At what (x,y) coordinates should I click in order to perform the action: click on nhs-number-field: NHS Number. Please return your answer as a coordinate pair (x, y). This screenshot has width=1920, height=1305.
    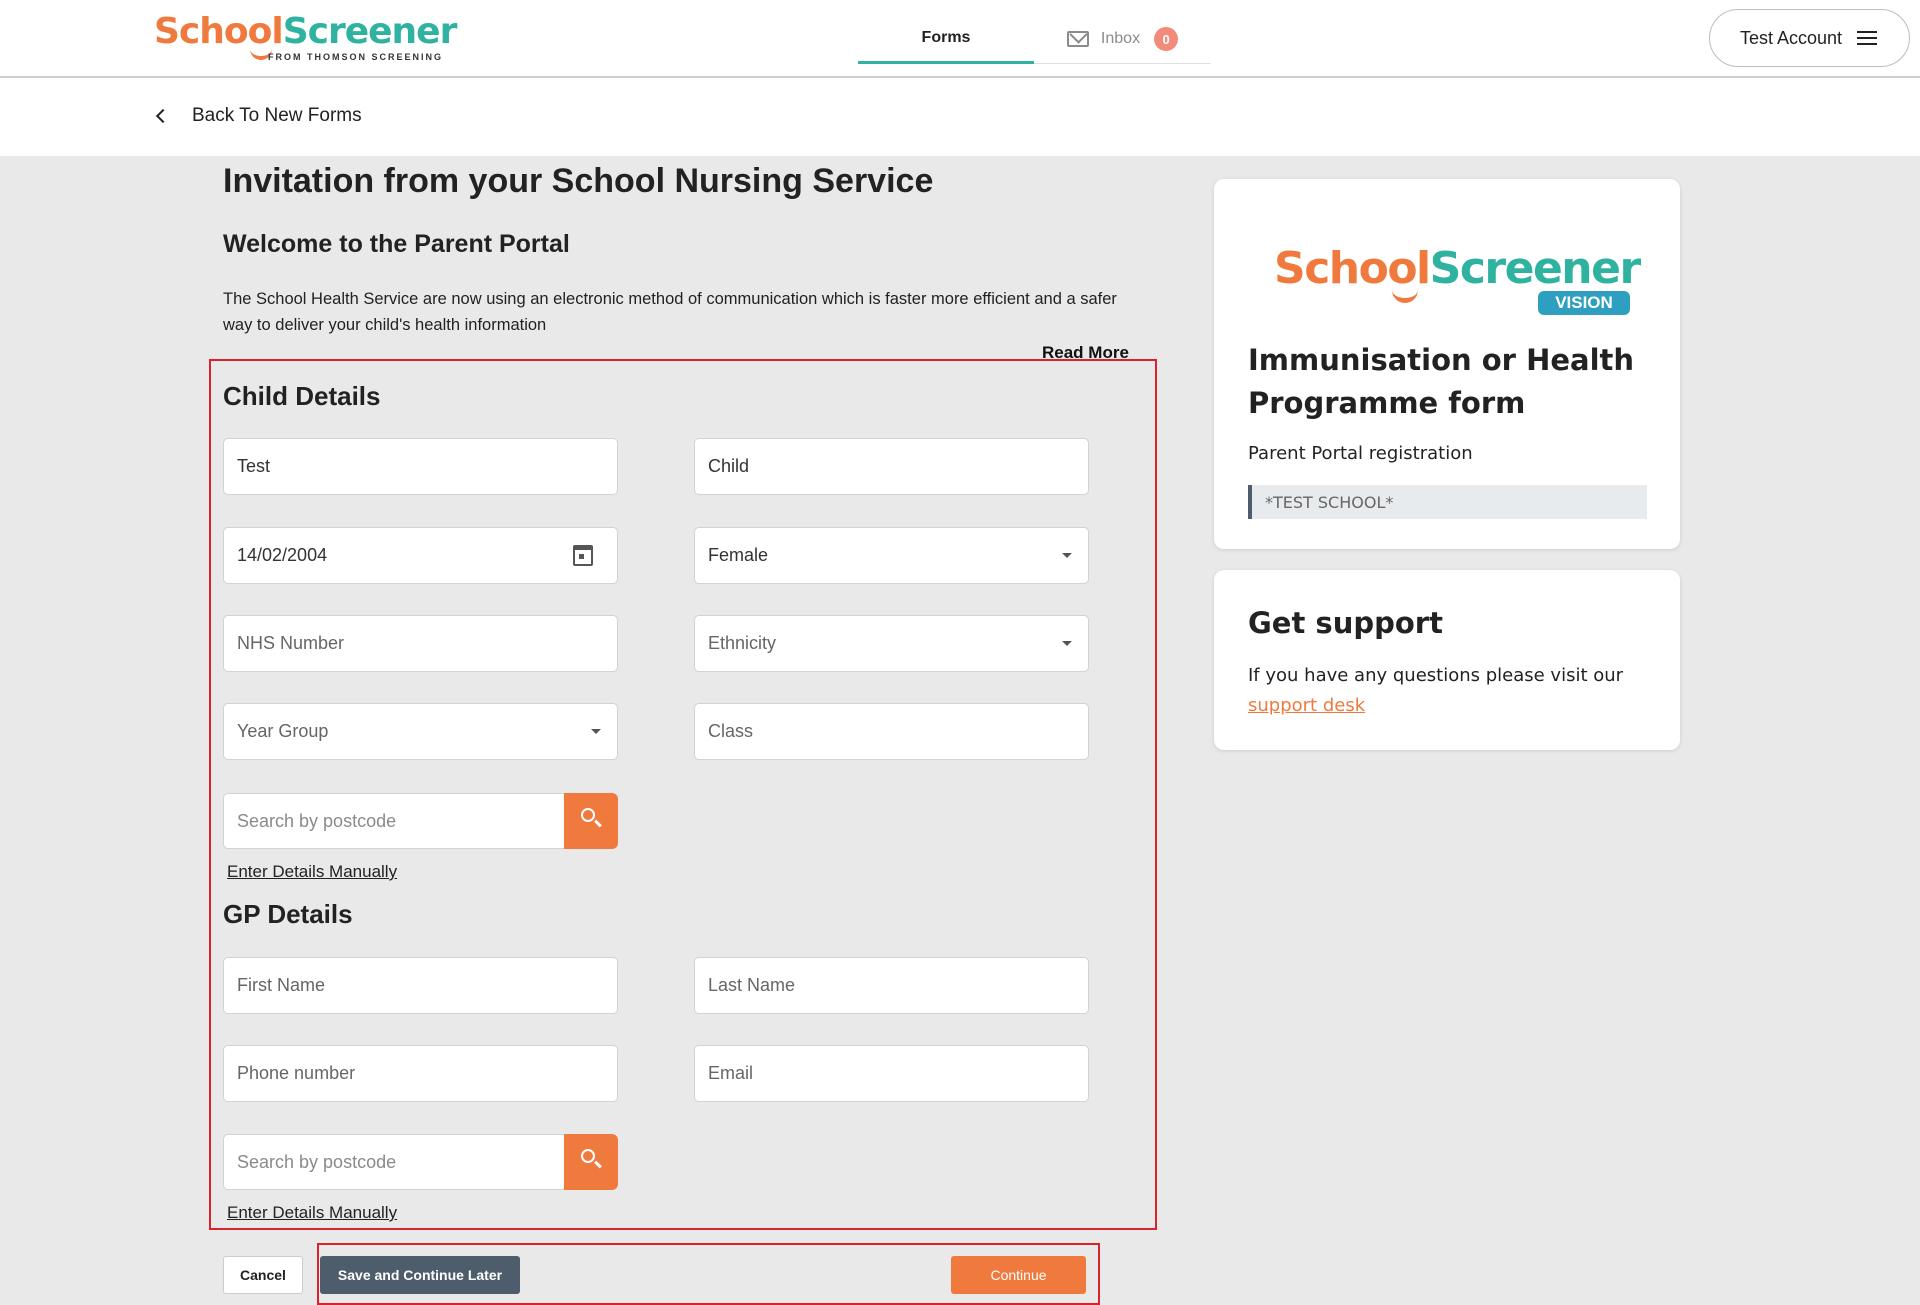
    Looking at the image, I should click on (420, 643).